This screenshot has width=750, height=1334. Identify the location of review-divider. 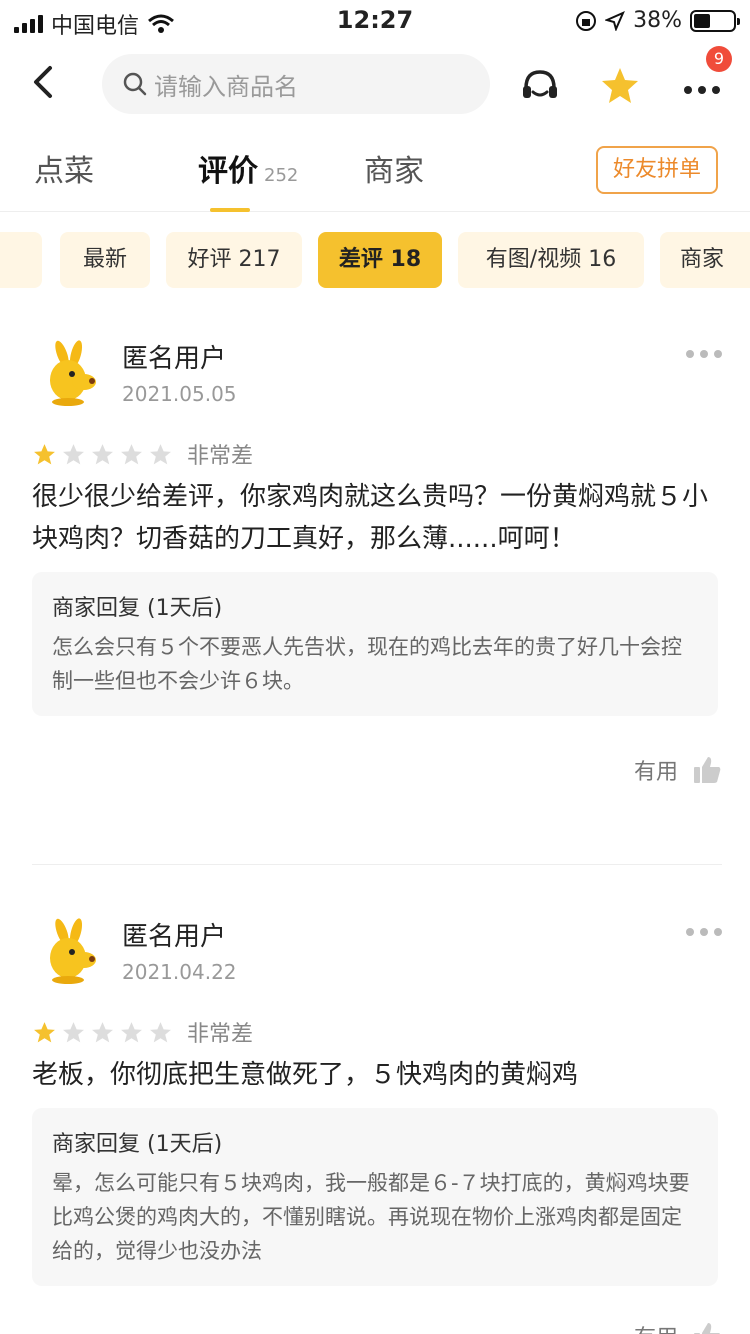
(377, 864).